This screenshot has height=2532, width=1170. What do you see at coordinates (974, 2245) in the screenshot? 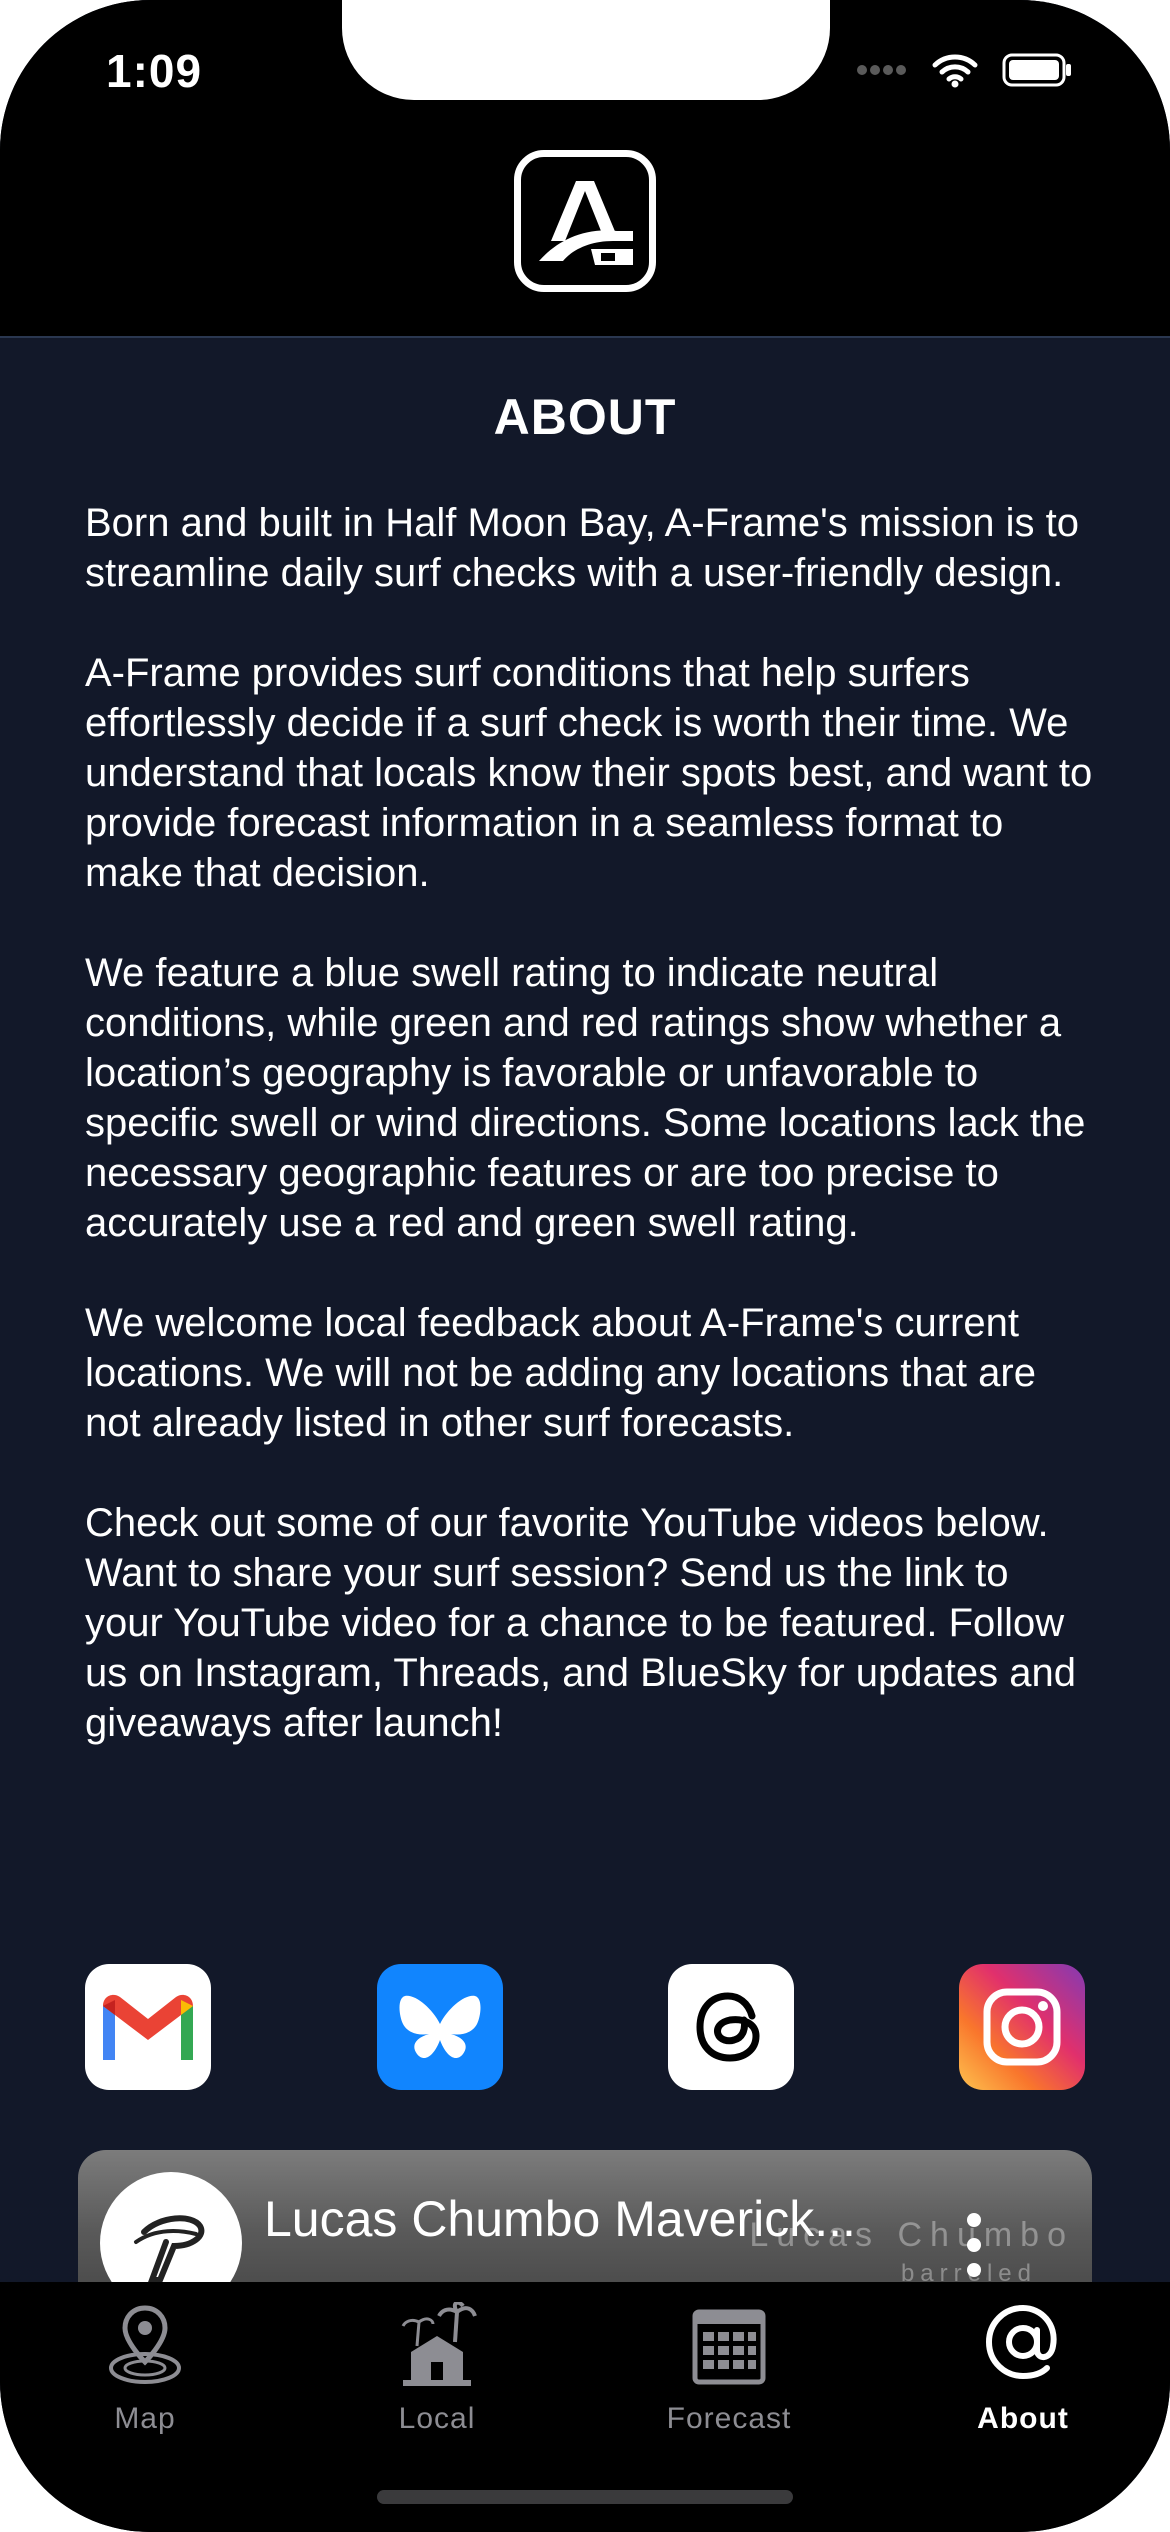
I see `more-options-icon` at bounding box center [974, 2245].